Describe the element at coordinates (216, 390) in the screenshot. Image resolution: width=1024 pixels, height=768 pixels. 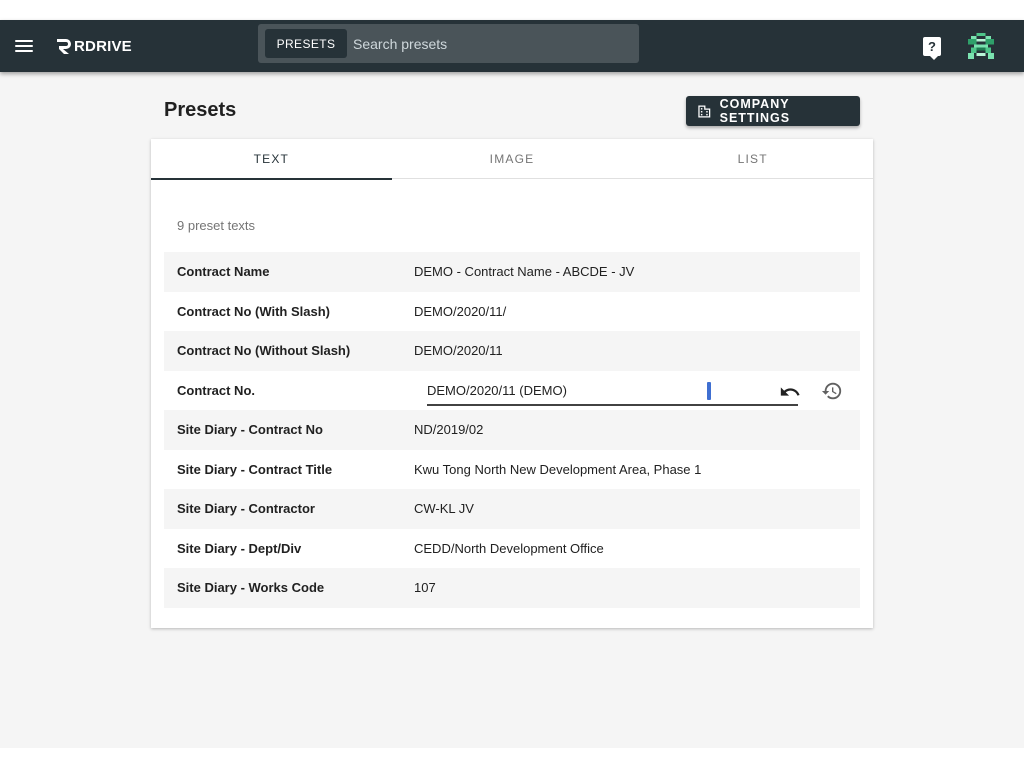
I see `preset-name: Contract No.` at that location.